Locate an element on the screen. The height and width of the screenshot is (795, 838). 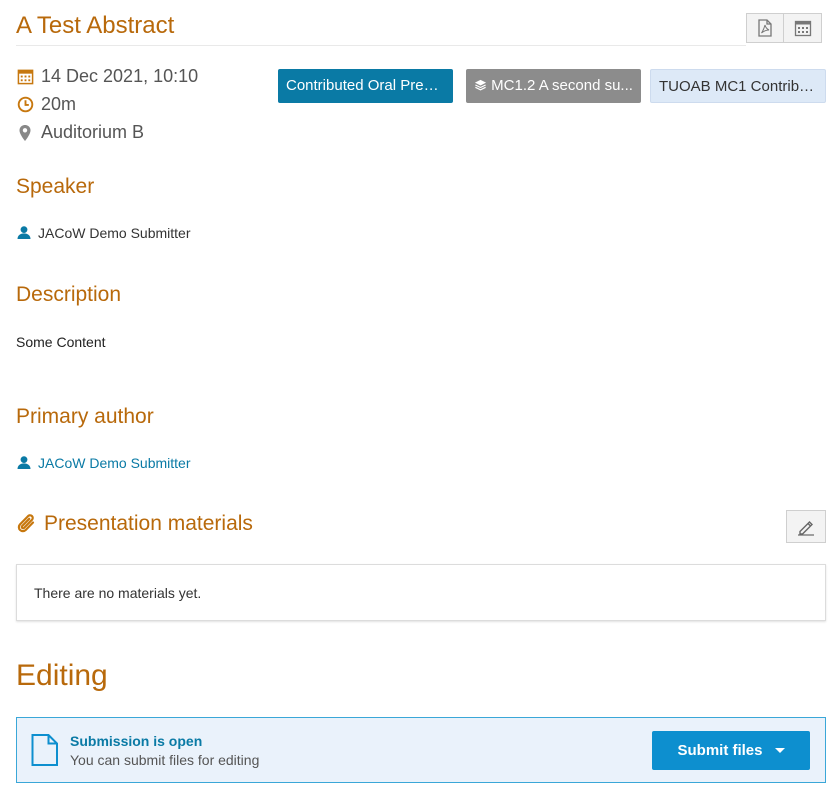
title-divider is located at coordinates (381, 45).